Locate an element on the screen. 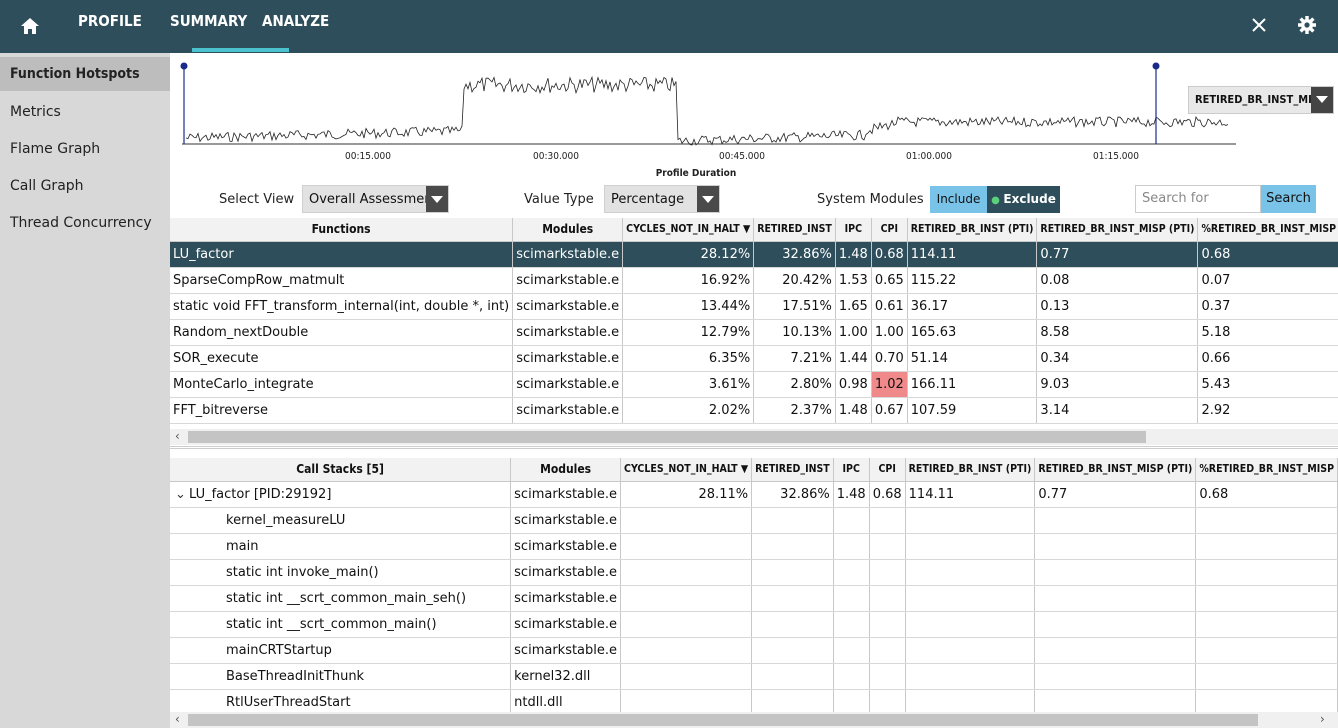 This screenshot has width=1338, height=728. search-button: Search is located at coordinates (1288, 199).